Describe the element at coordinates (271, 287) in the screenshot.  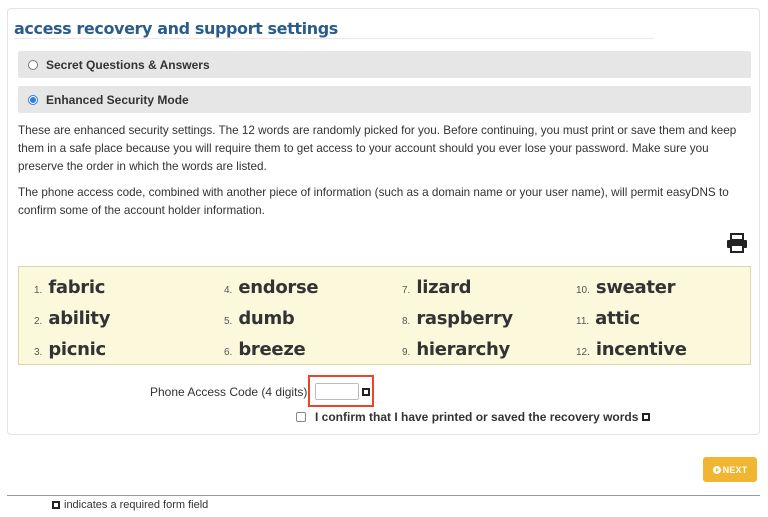
I see `recovery-word: 4. endorse` at that location.